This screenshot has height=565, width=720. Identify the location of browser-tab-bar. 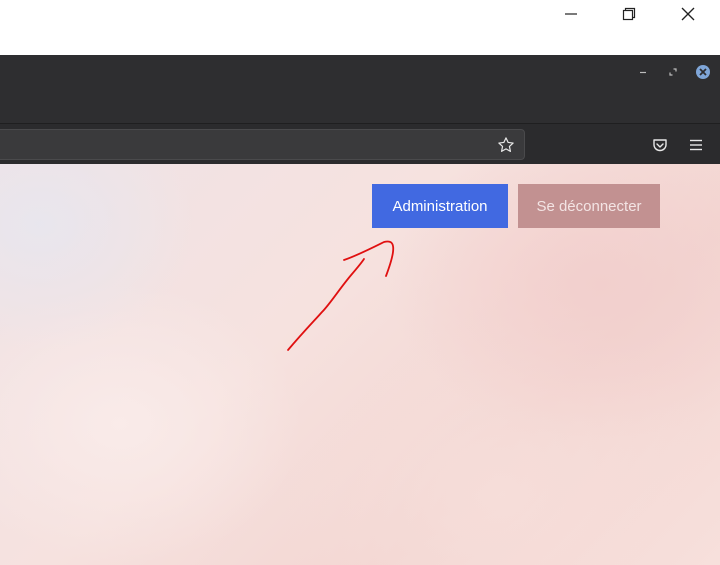
(360, 89).